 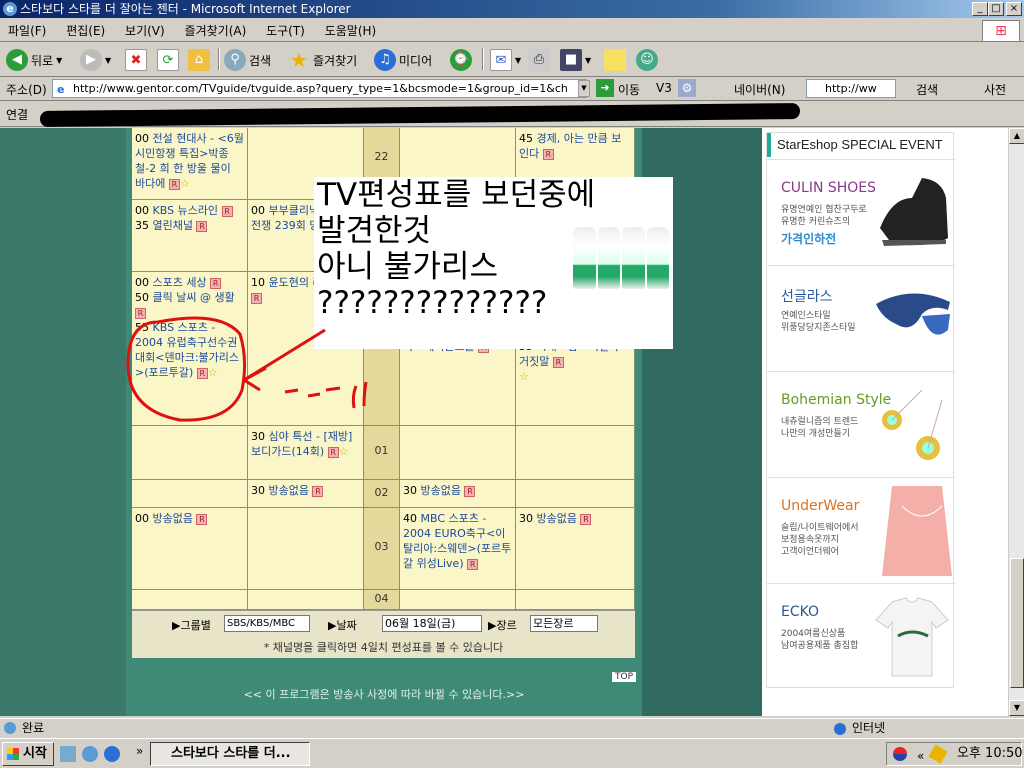 I want to click on chevron-icon: », so click(x=139, y=751).